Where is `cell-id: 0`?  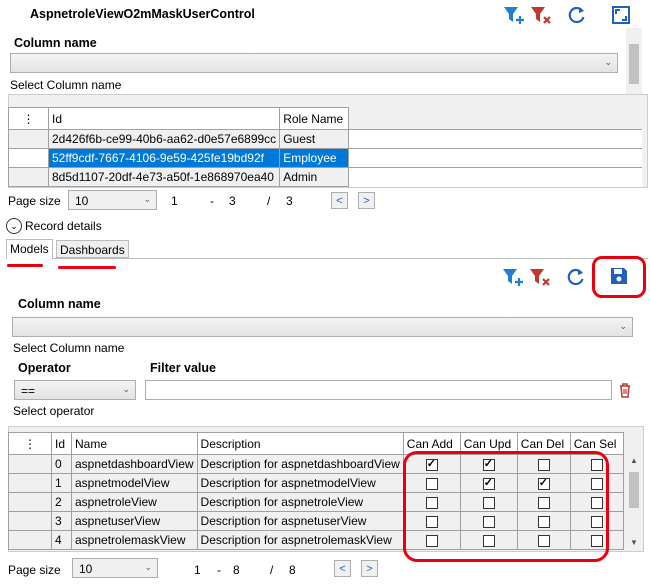
cell-id: 0 is located at coordinates (61, 464).